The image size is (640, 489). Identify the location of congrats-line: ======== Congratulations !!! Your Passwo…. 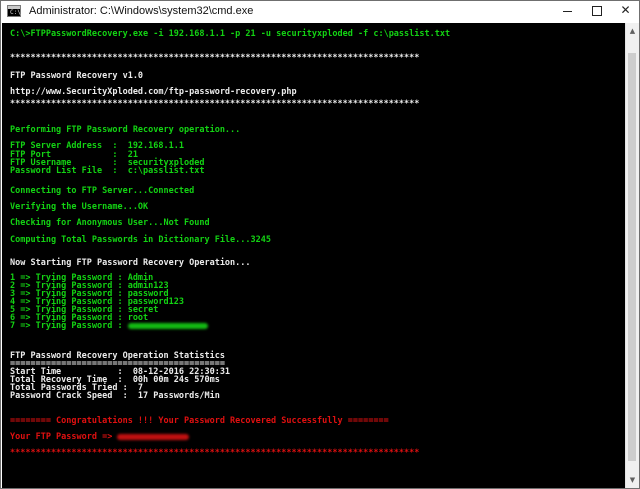
(199, 421).